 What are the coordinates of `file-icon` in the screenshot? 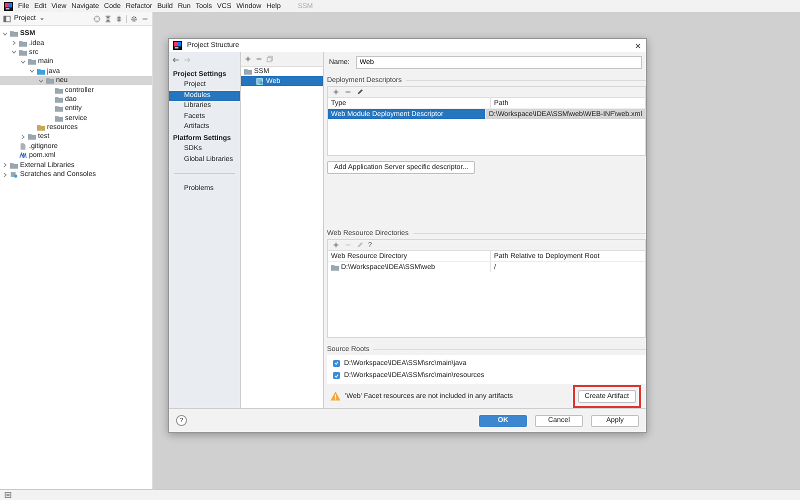 It's located at (23, 146).